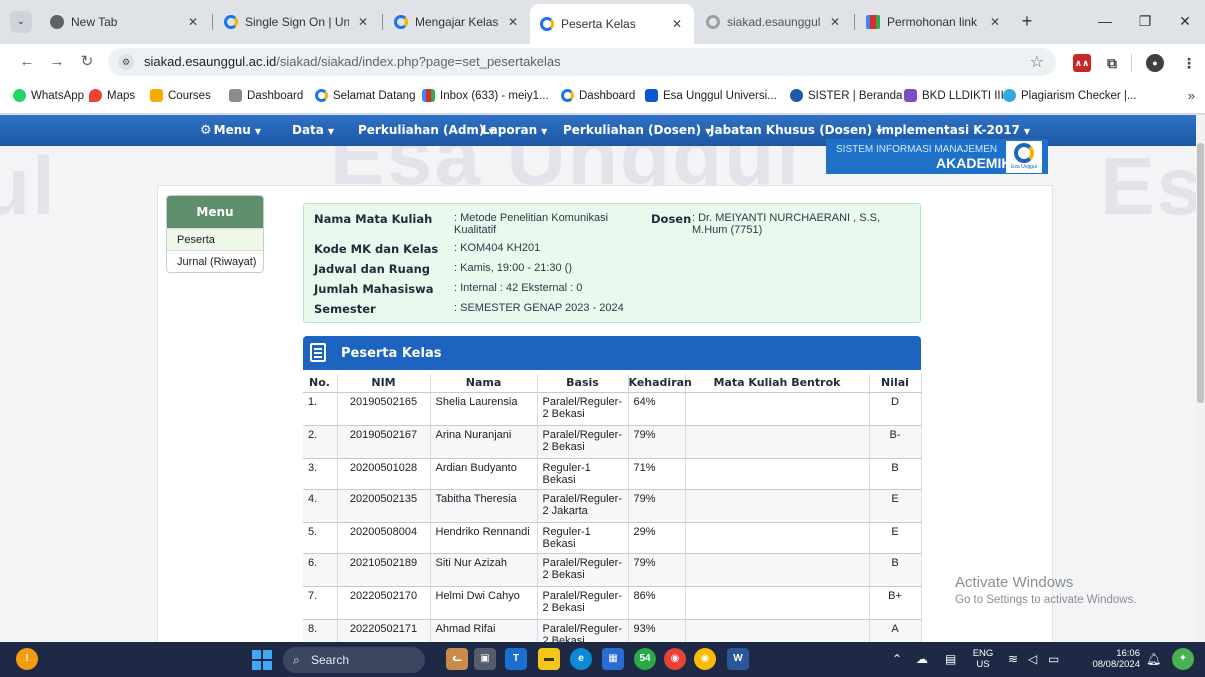 This screenshot has width=1205, height=677. Describe the element at coordinates (598, 95) in the screenshot. I see `bookmark-dashboard-2: Dashboard` at that location.